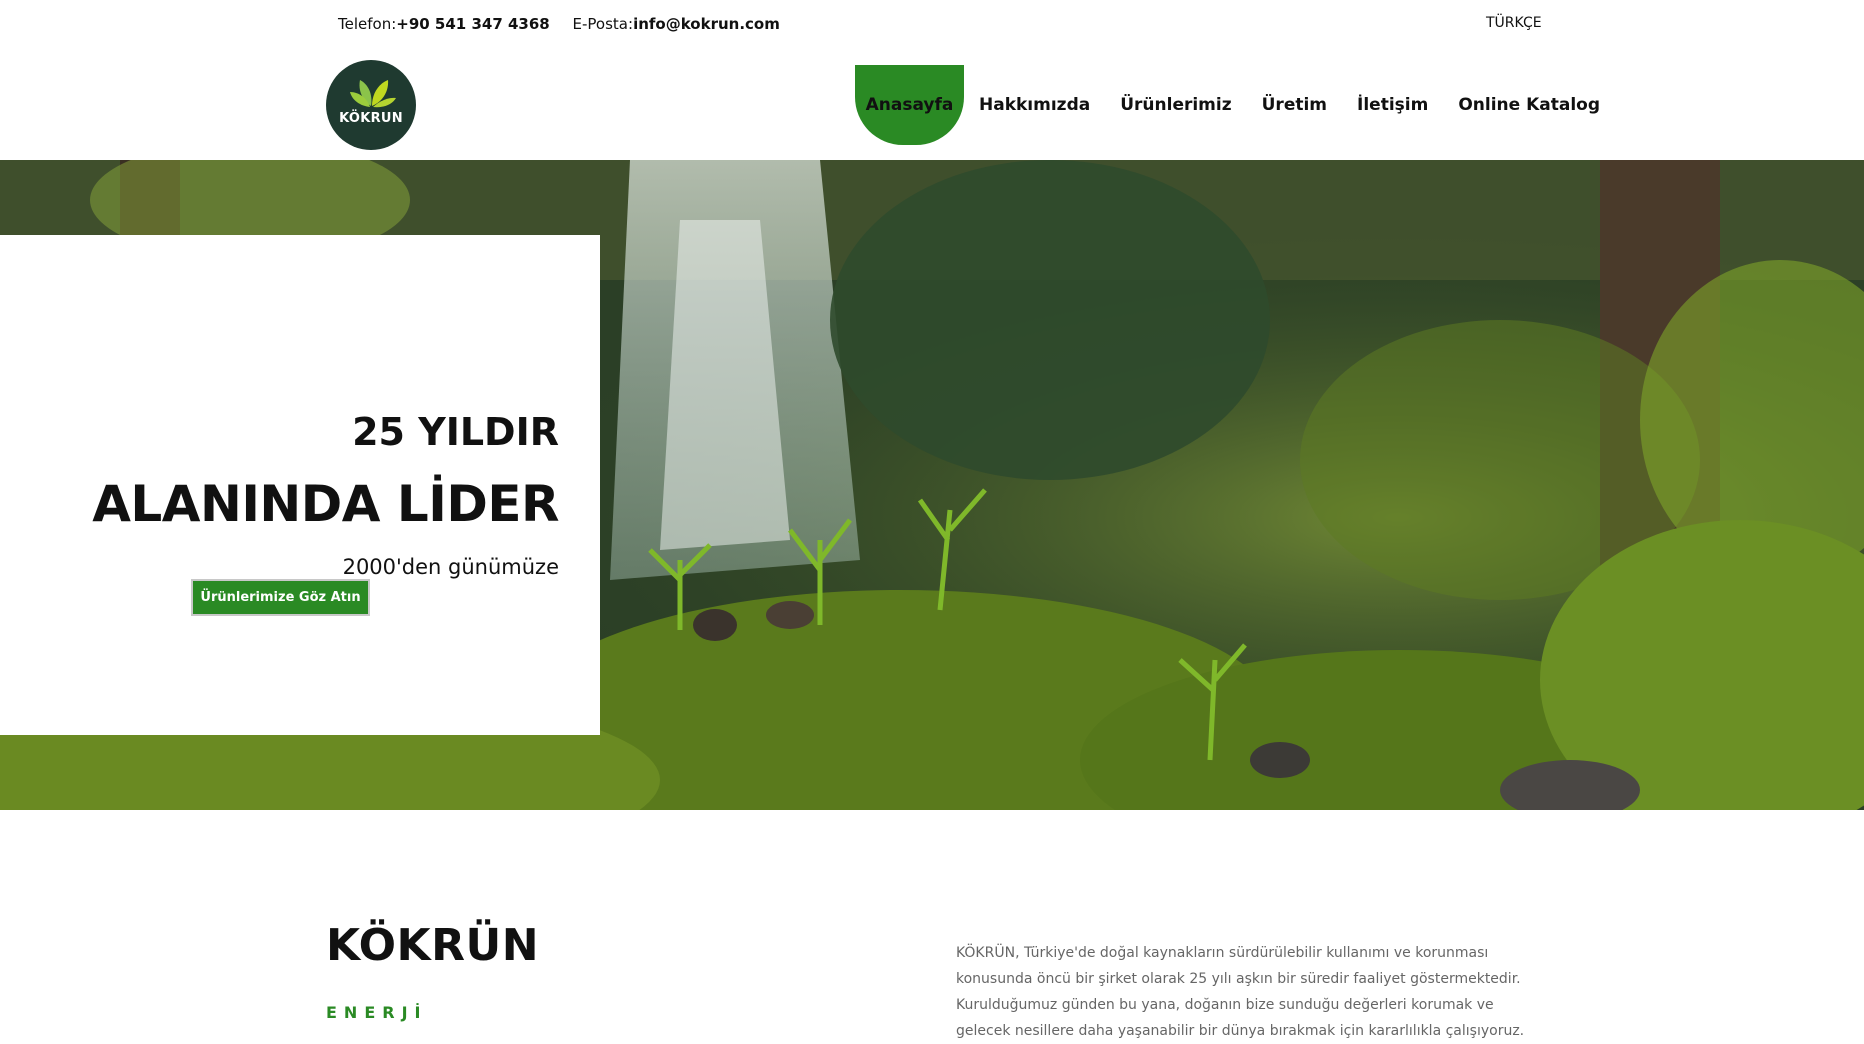 The width and height of the screenshot is (1864, 1044). Describe the element at coordinates (325, 504) in the screenshot. I see `hero-heading: ALANINDA LİDER` at that location.